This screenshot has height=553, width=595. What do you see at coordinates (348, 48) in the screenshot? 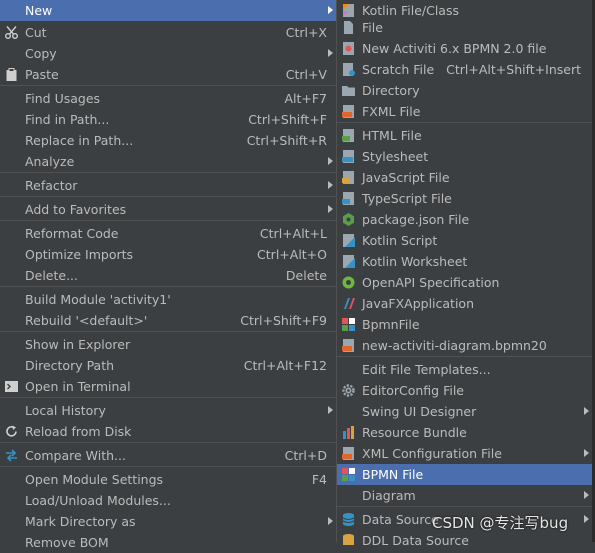
I see `activiti-icon` at bounding box center [348, 48].